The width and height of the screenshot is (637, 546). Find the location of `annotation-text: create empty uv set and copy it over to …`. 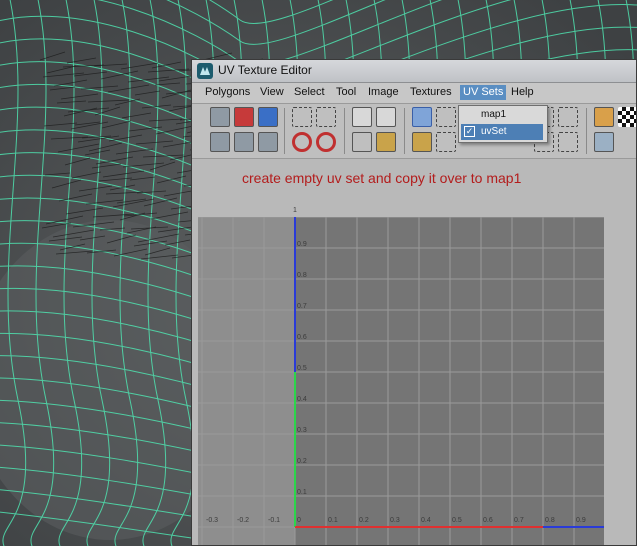

annotation-text: create empty uv set and copy it over to … is located at coordinates (382, 178).